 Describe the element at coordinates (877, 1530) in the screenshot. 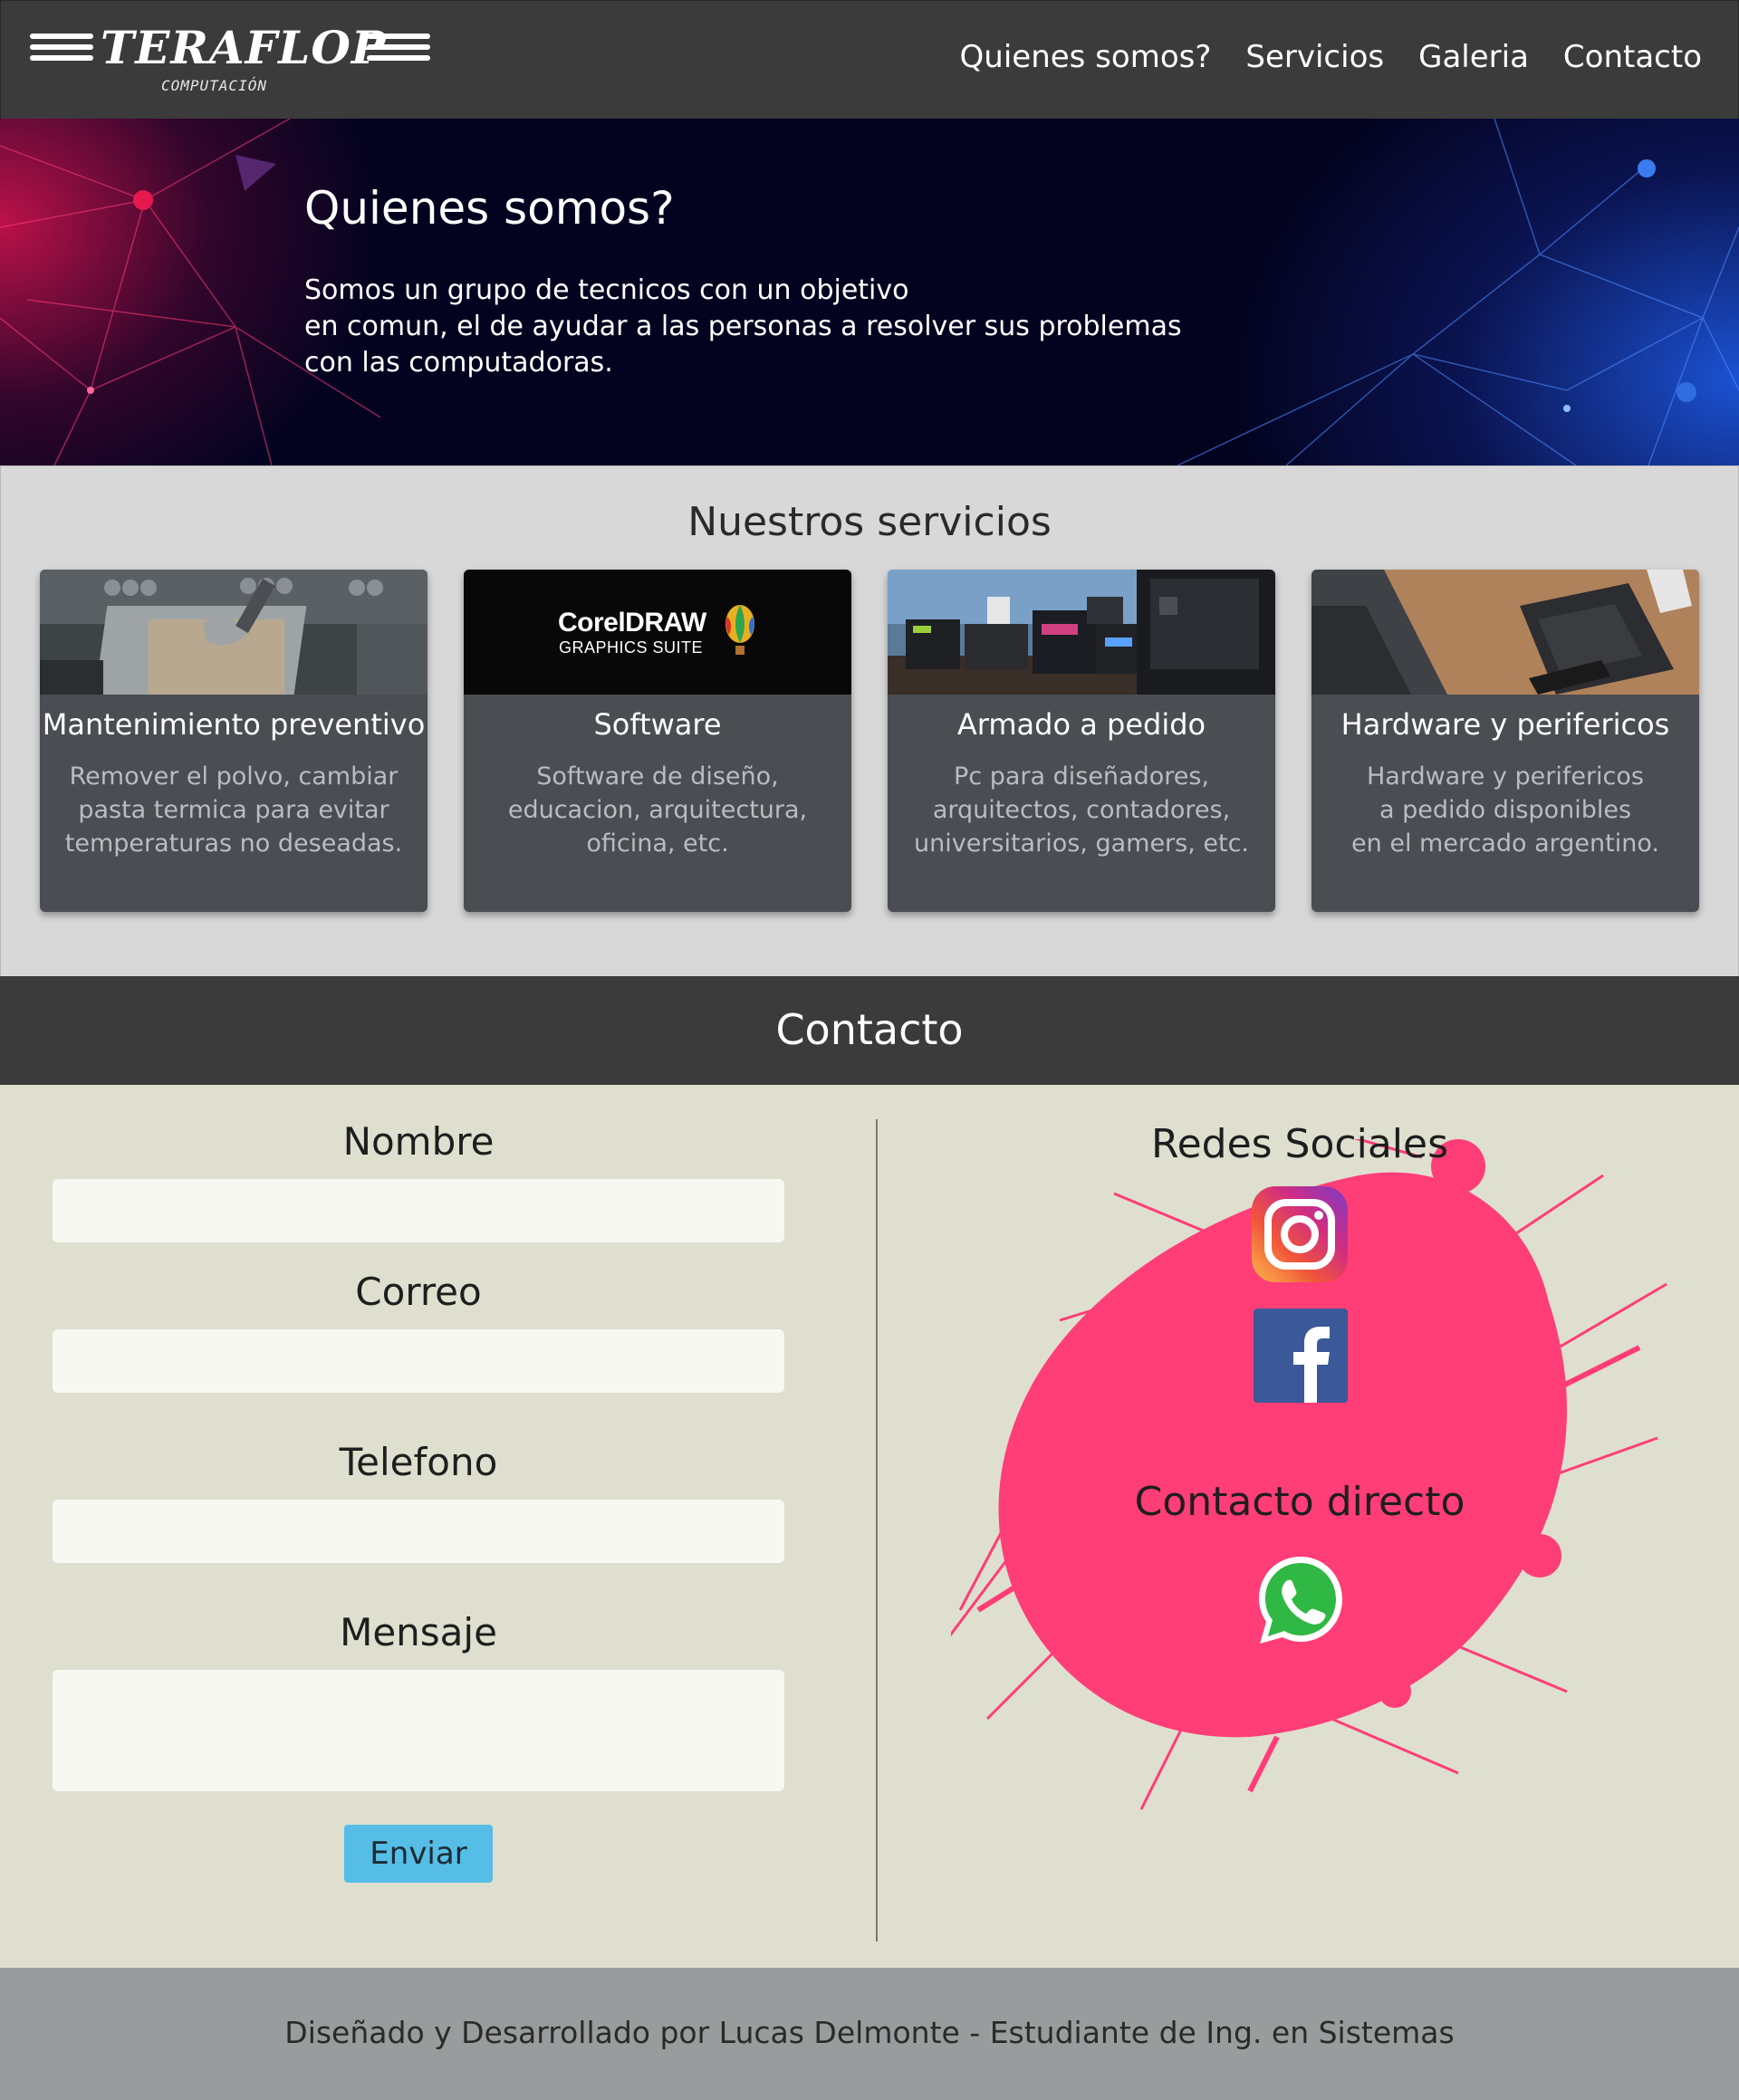

I see `contact-divider` at that location.